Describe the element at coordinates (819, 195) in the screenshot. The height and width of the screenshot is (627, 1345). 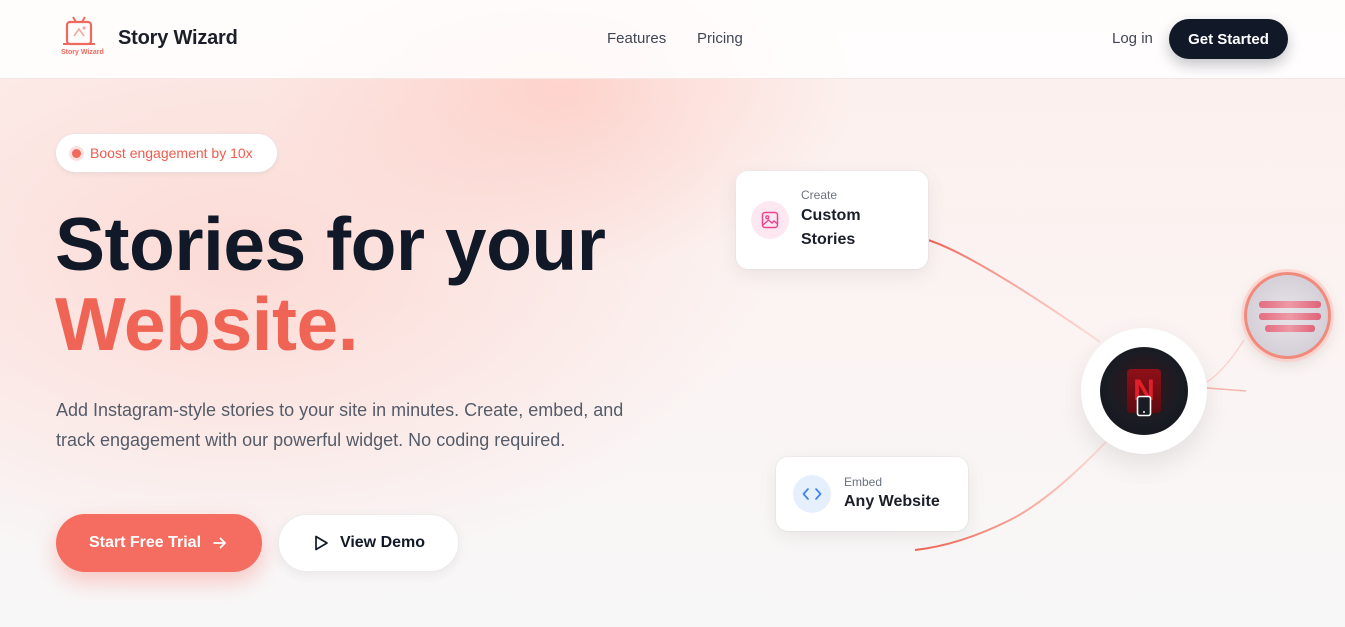
I see `create-card-label: Create` at that location.